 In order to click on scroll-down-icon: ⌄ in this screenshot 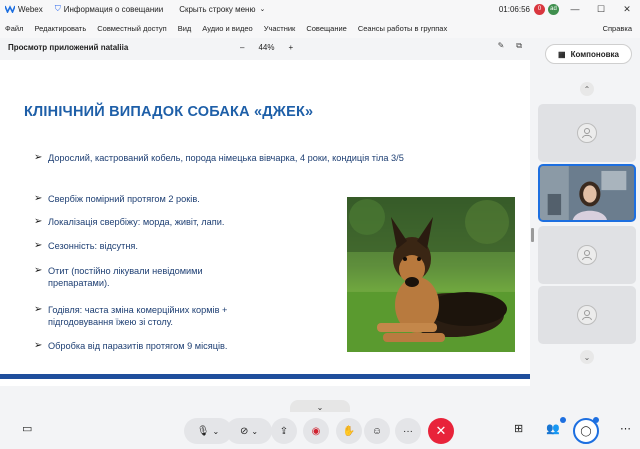, I will do `click(587, 357)`.